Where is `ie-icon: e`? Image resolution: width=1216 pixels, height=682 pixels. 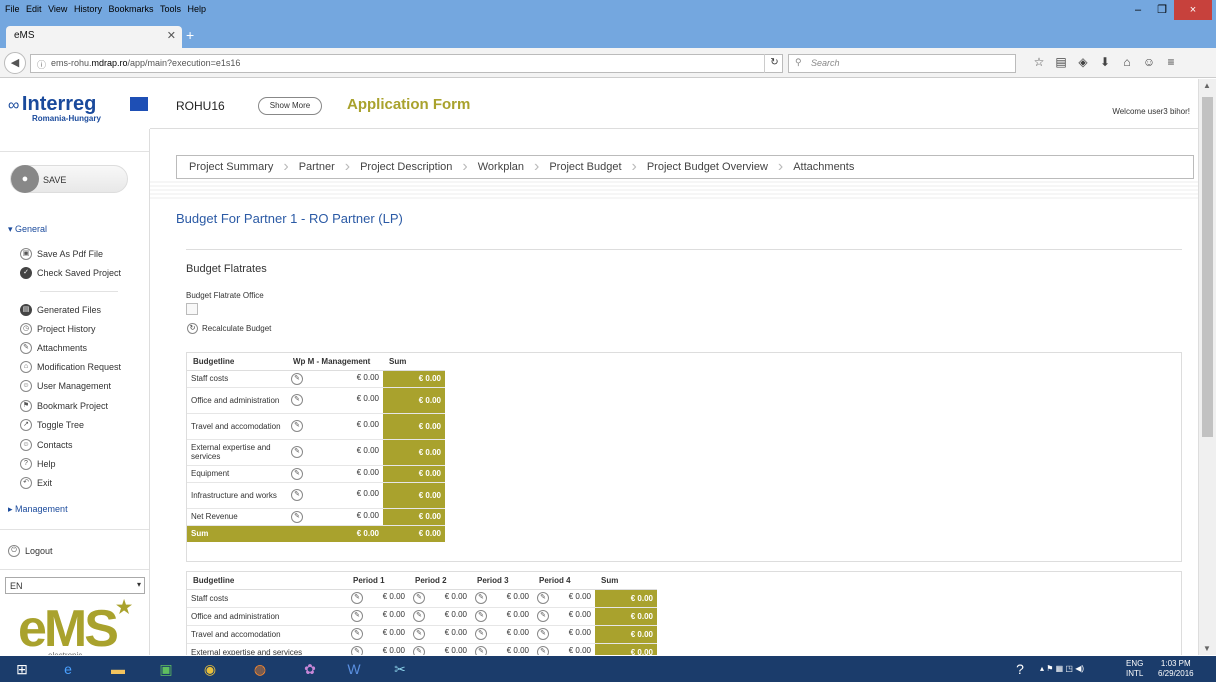 ie-icon: e is located at coordinates (68, 669).